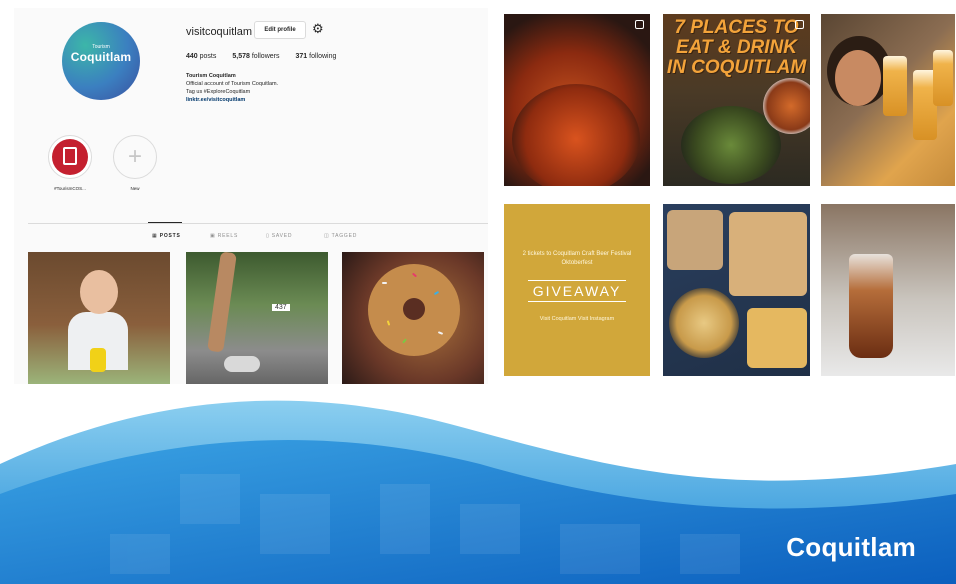  I want to click on eat-drink-title-line1: 7 PLACES TO, so click(736, 27).